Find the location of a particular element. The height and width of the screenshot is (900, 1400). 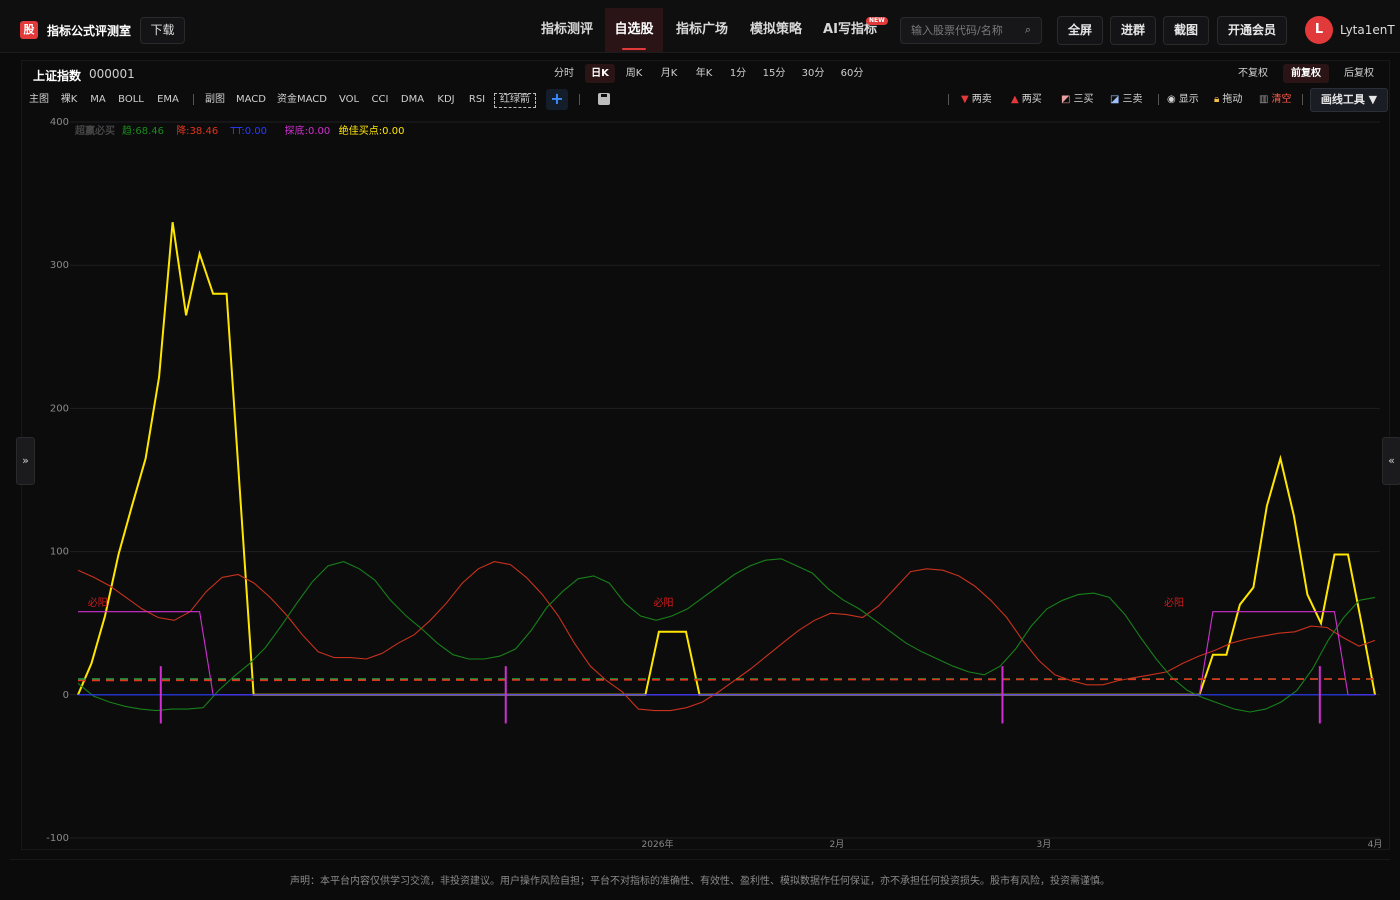

x-tick-label: 2026年 is located at coordinates (658, 844).